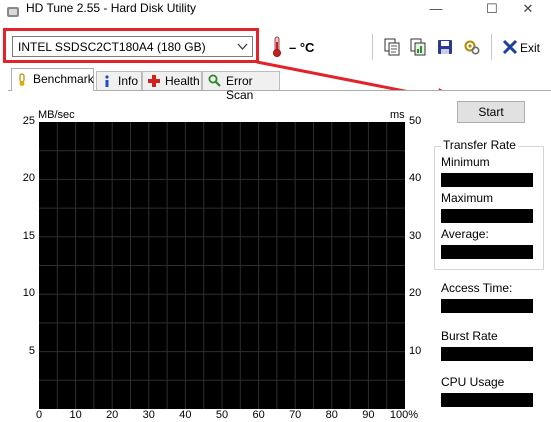  I want to click on right-axis-tick-label: 40, so click(415, 178).